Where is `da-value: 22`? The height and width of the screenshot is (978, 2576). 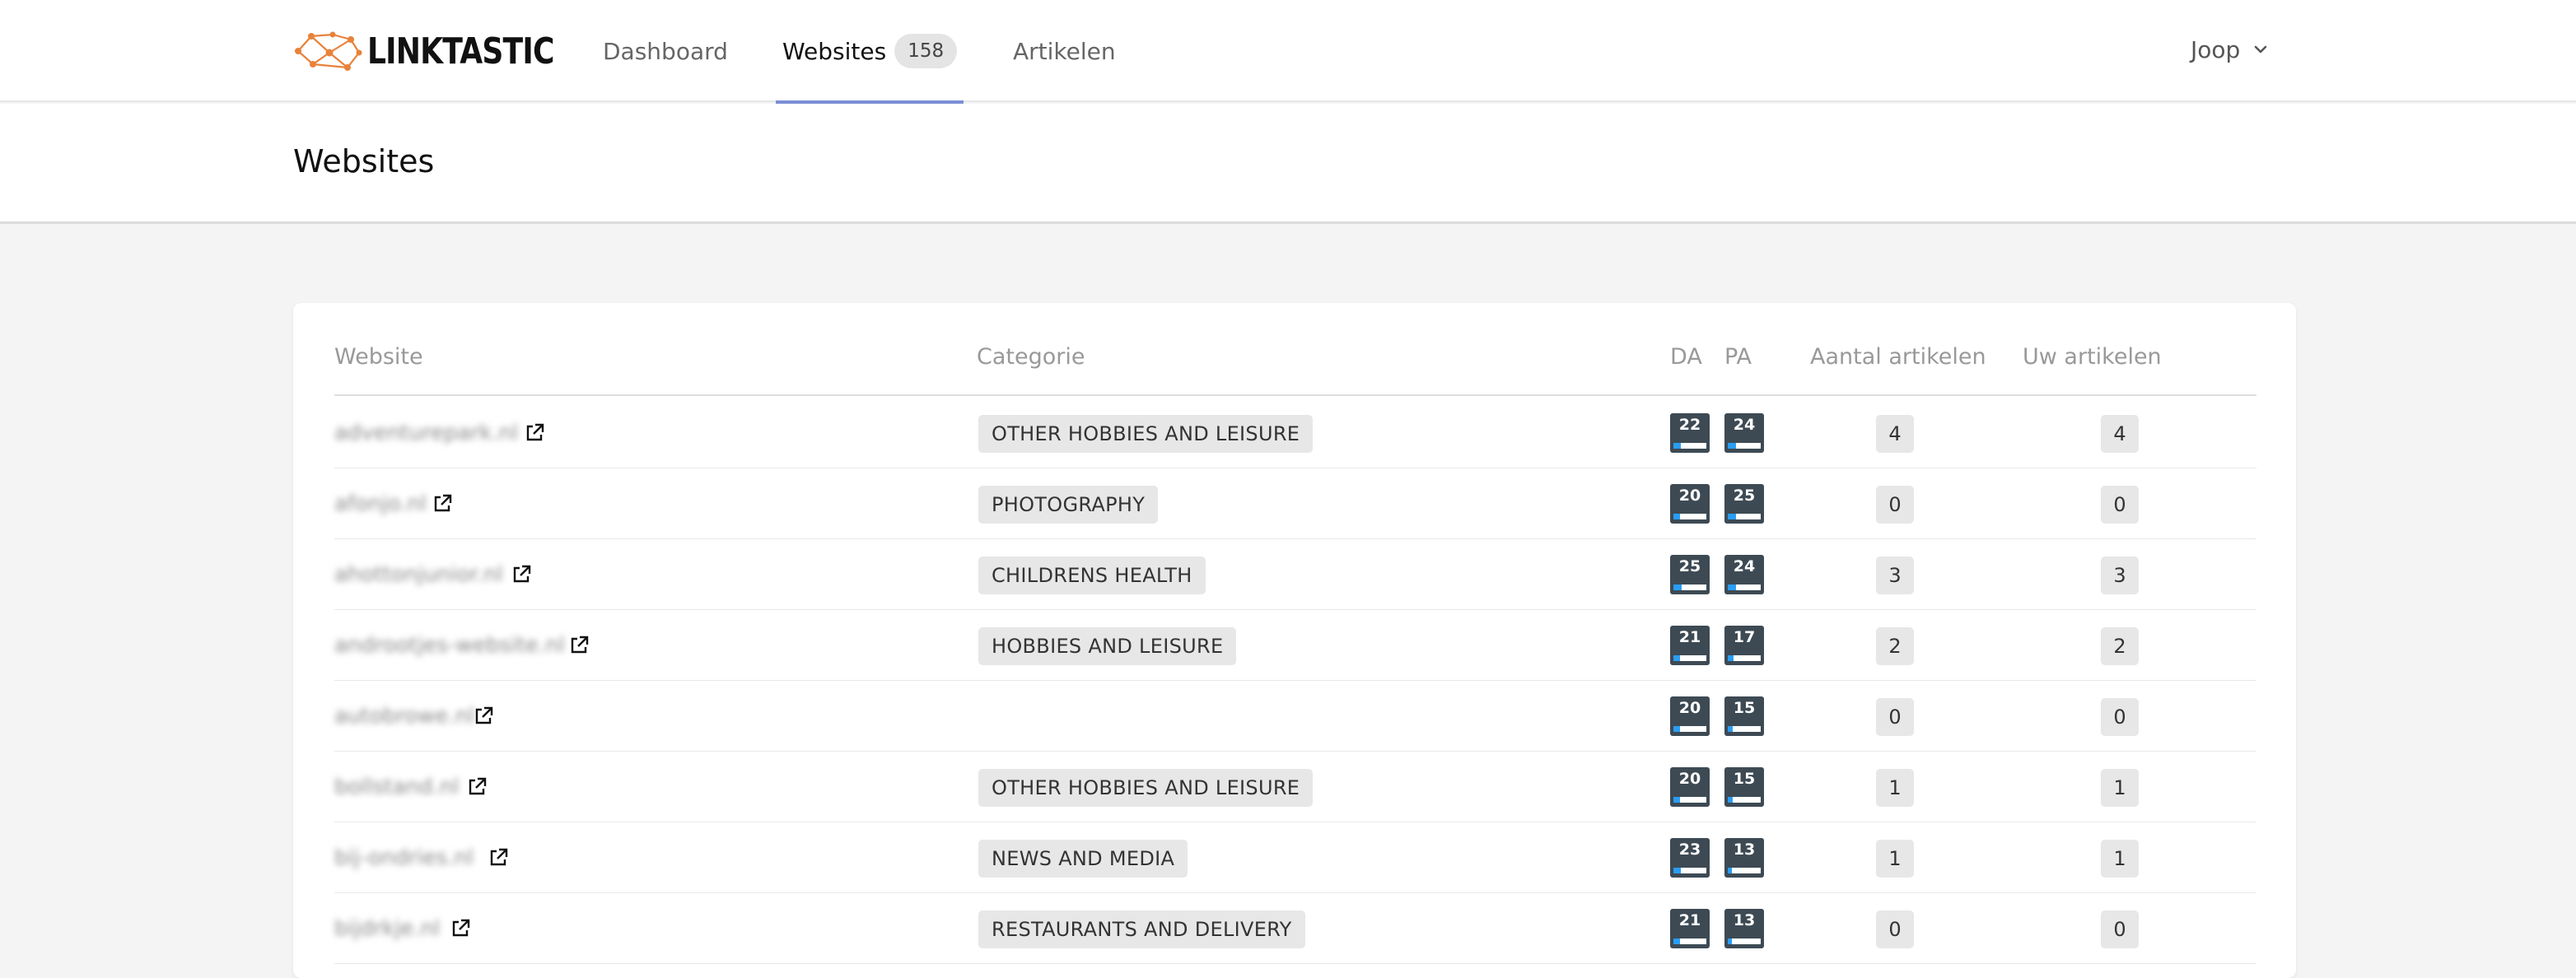
da-value: 22 is located at coordinates (1689, 425).